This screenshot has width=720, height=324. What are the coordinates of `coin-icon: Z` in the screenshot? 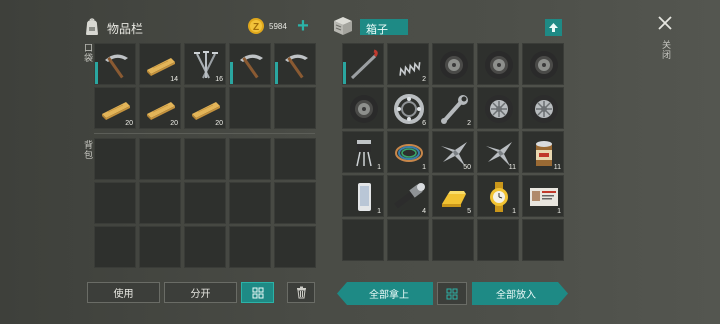 It's located at (256, 26).